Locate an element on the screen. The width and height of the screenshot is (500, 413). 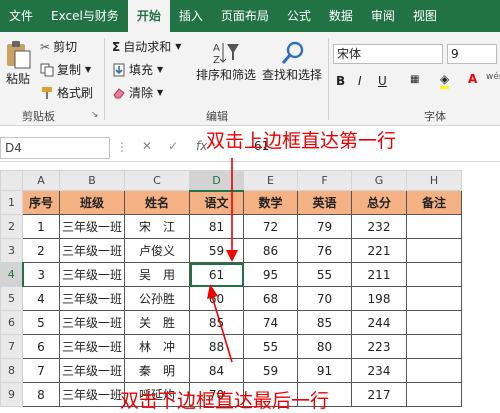
font-name-select: 宋体 is located at coordinates (388, 54).